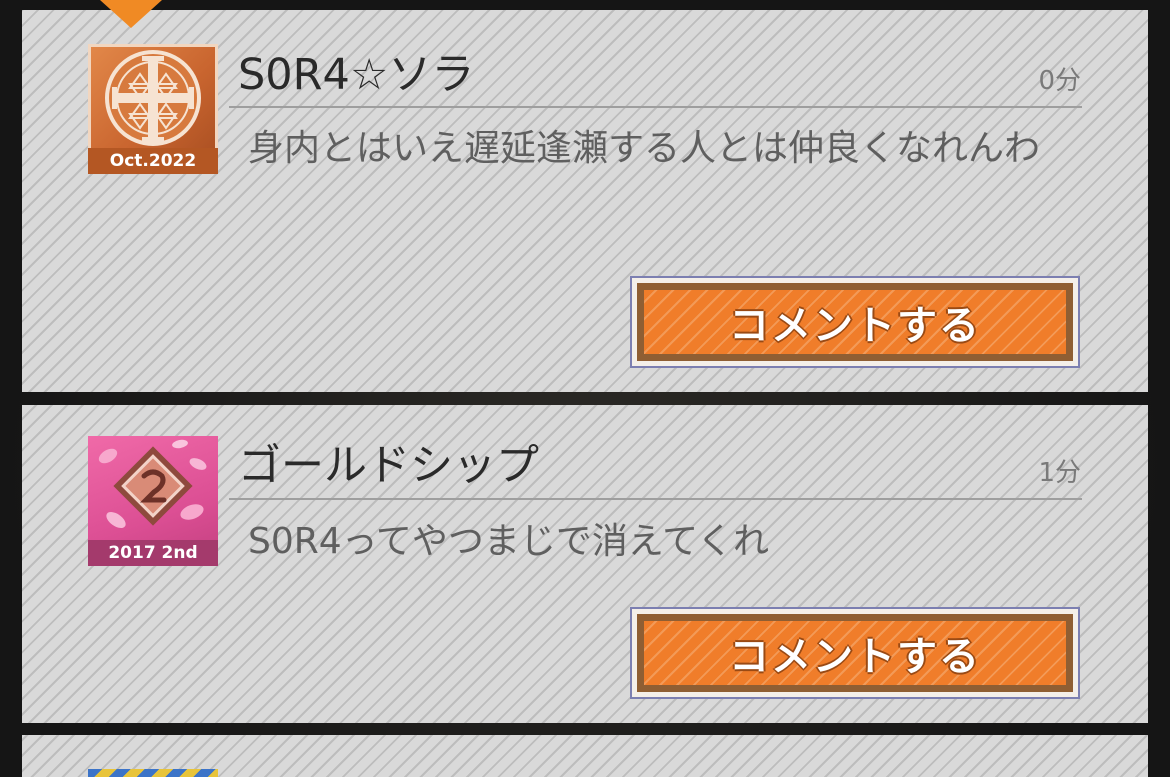  What do you see at coordinates (388, 466) in the screenshot?
I see `author-name: ゴールドシップ` at bounding box center [388, 466].